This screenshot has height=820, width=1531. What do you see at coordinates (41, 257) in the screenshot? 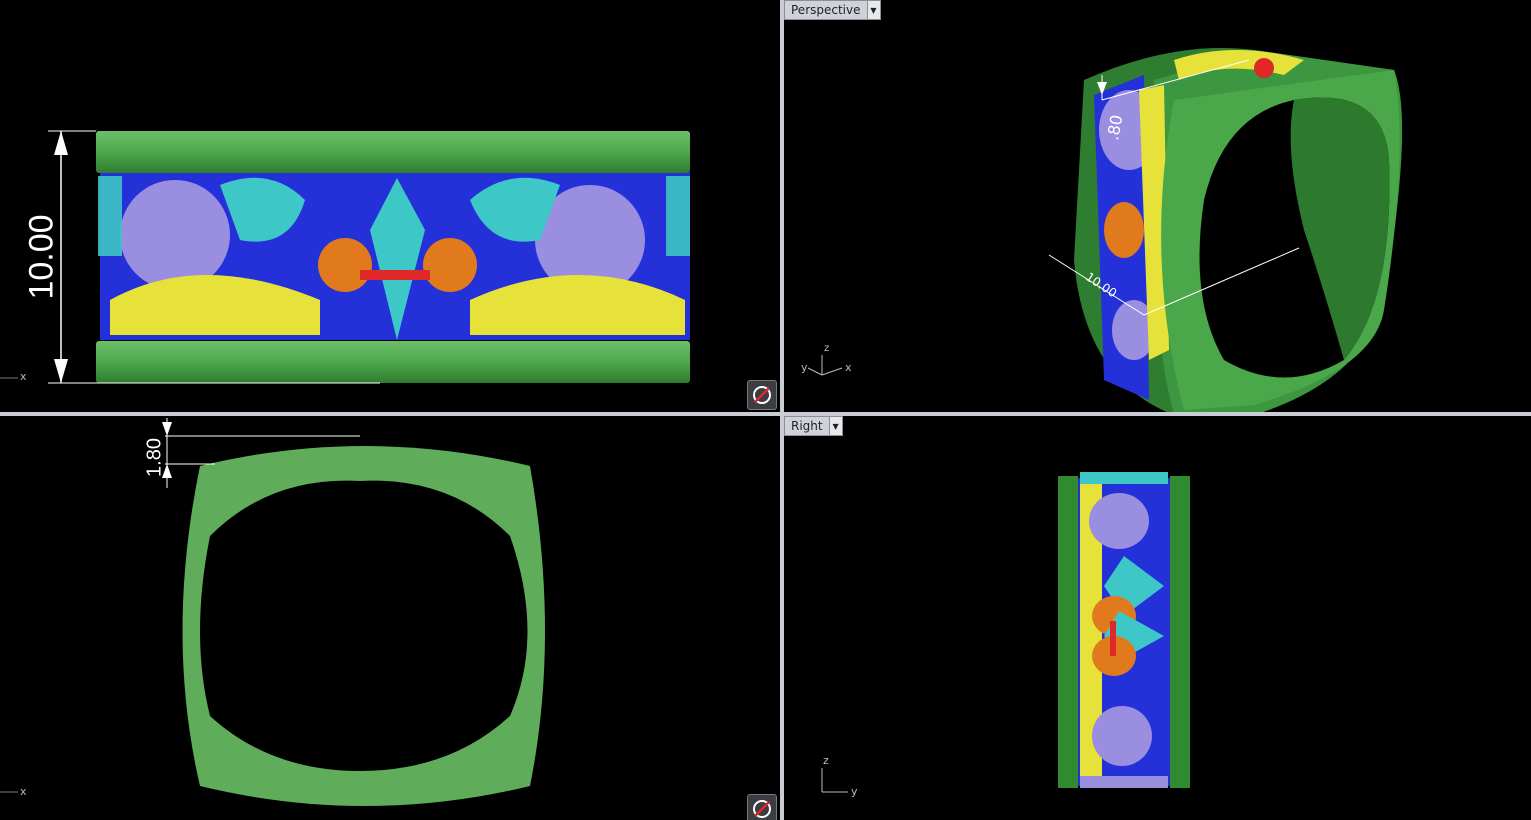
I see `front-dimension-label: 10.00` at bounding box center [41, 257].